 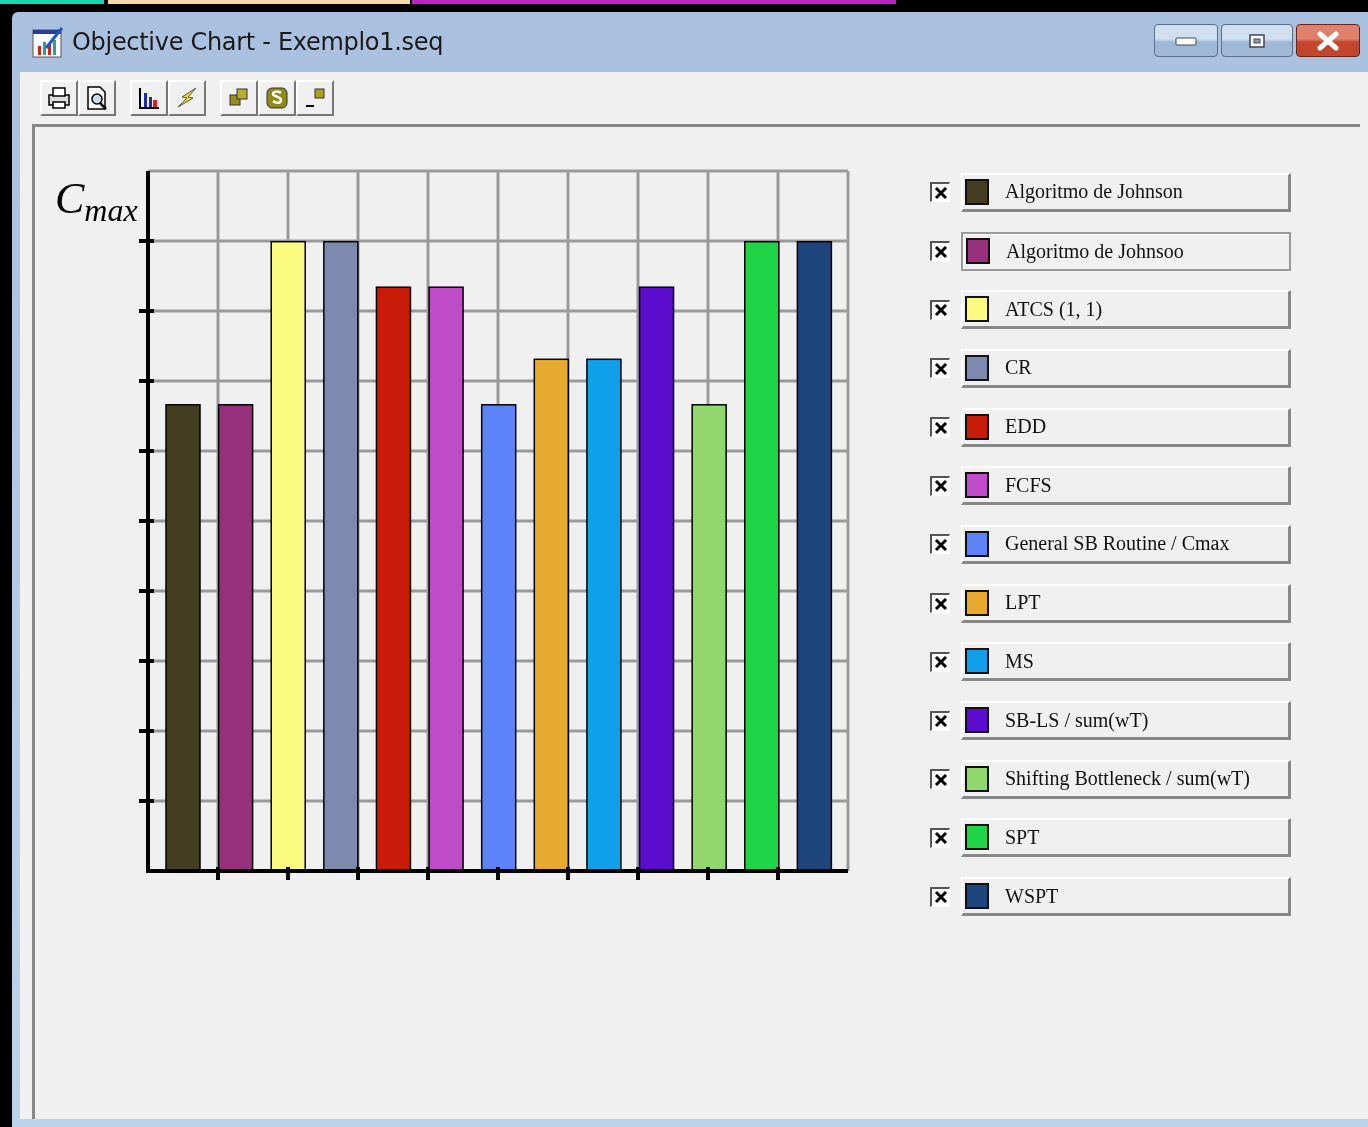 What do you see at coordinates (187, 98) in the screenshot?
I see `lightning-button` at bounding box center [187, 98].